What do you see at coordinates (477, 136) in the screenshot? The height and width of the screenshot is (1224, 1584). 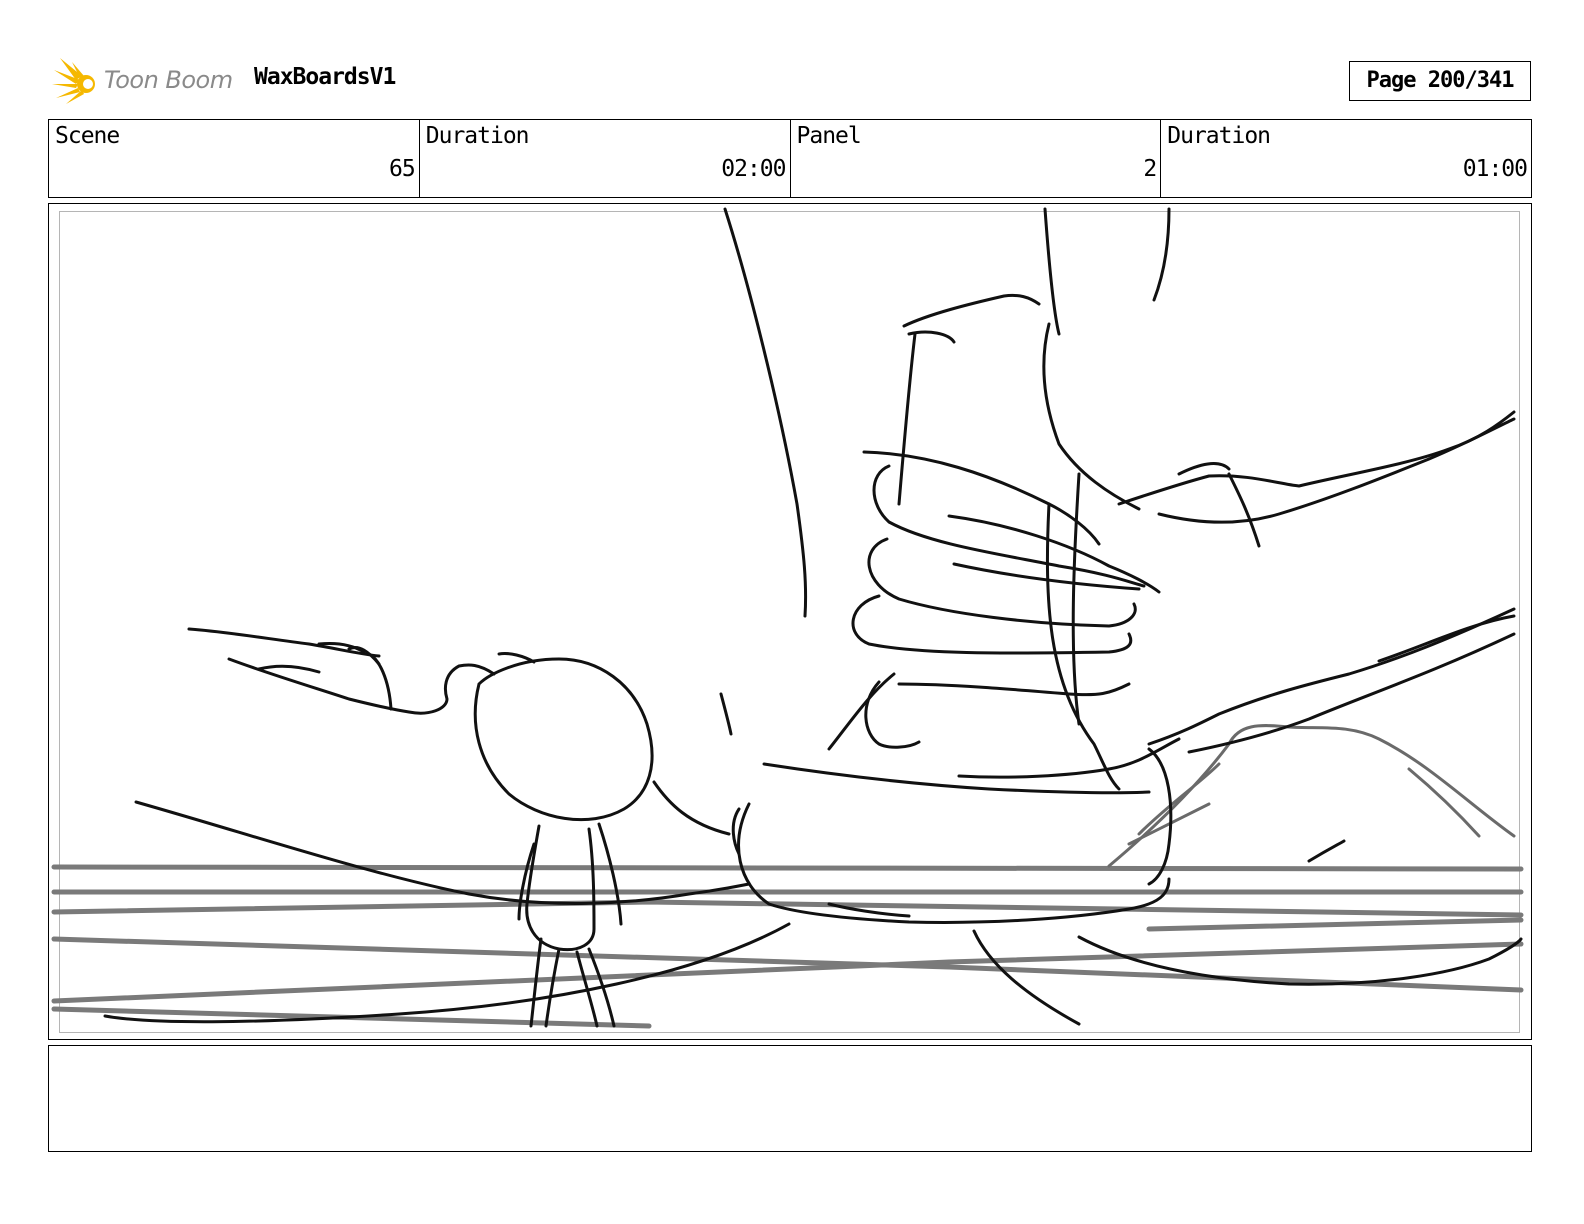 I see `scene-duration-label: Duration` at bounding box center [477, 136].